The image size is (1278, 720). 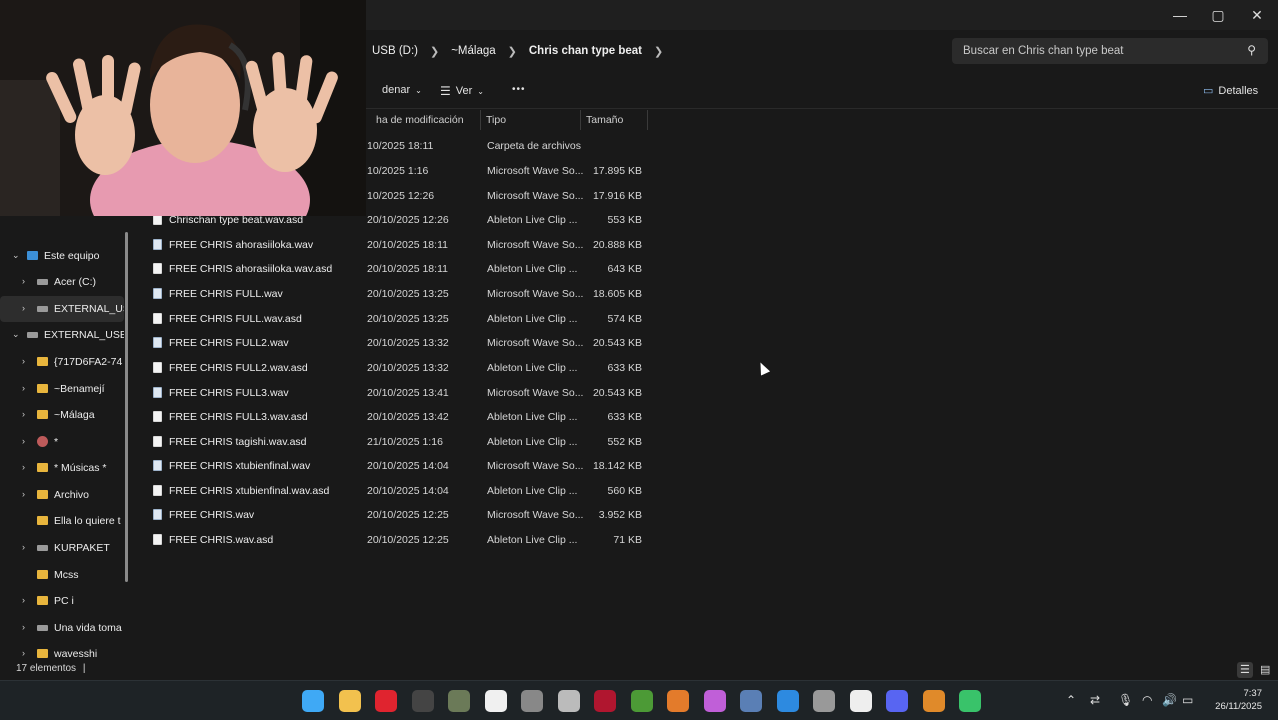 I want to click on more-options-button: •••, so click(x=519, y=89).